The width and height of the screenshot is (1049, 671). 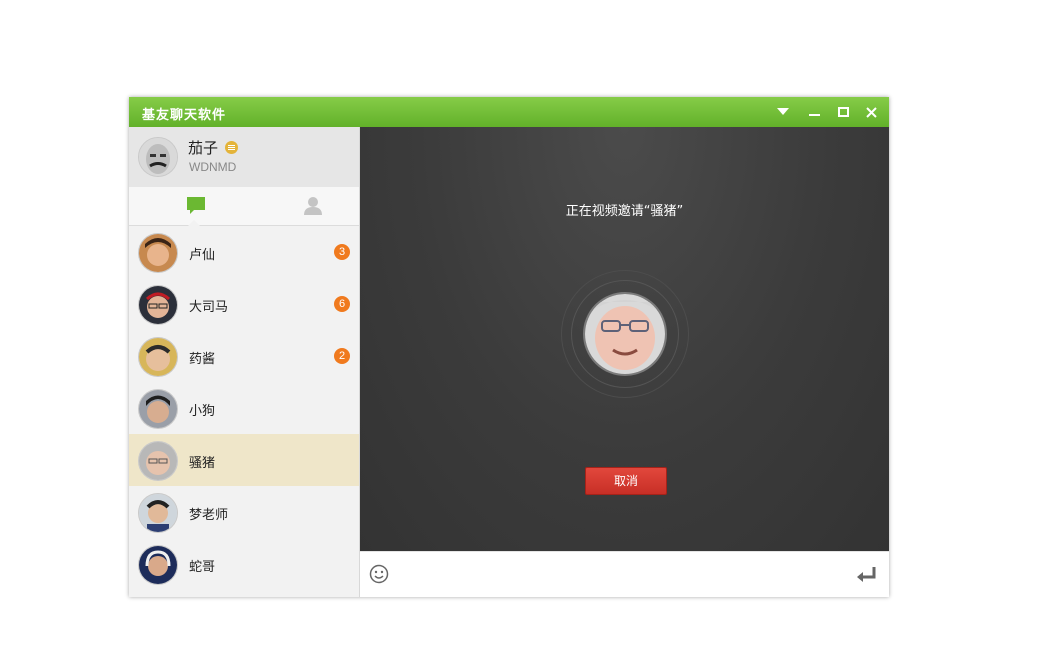 I want to click on contact-item: 卢仙 3, so click(x=244, y=252).